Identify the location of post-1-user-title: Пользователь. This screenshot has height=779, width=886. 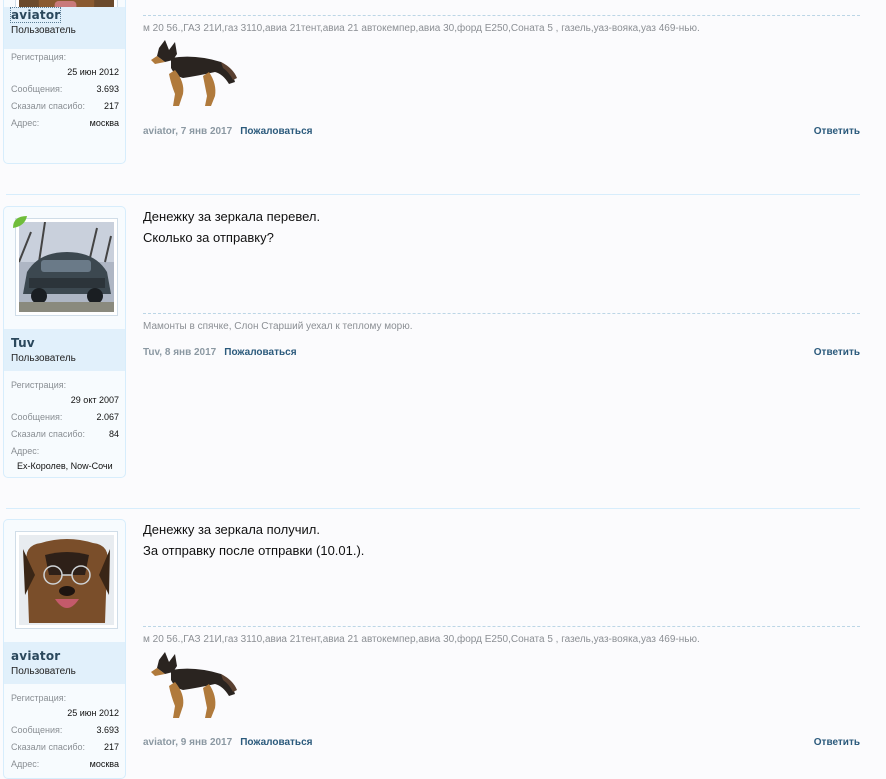
(43, 30).